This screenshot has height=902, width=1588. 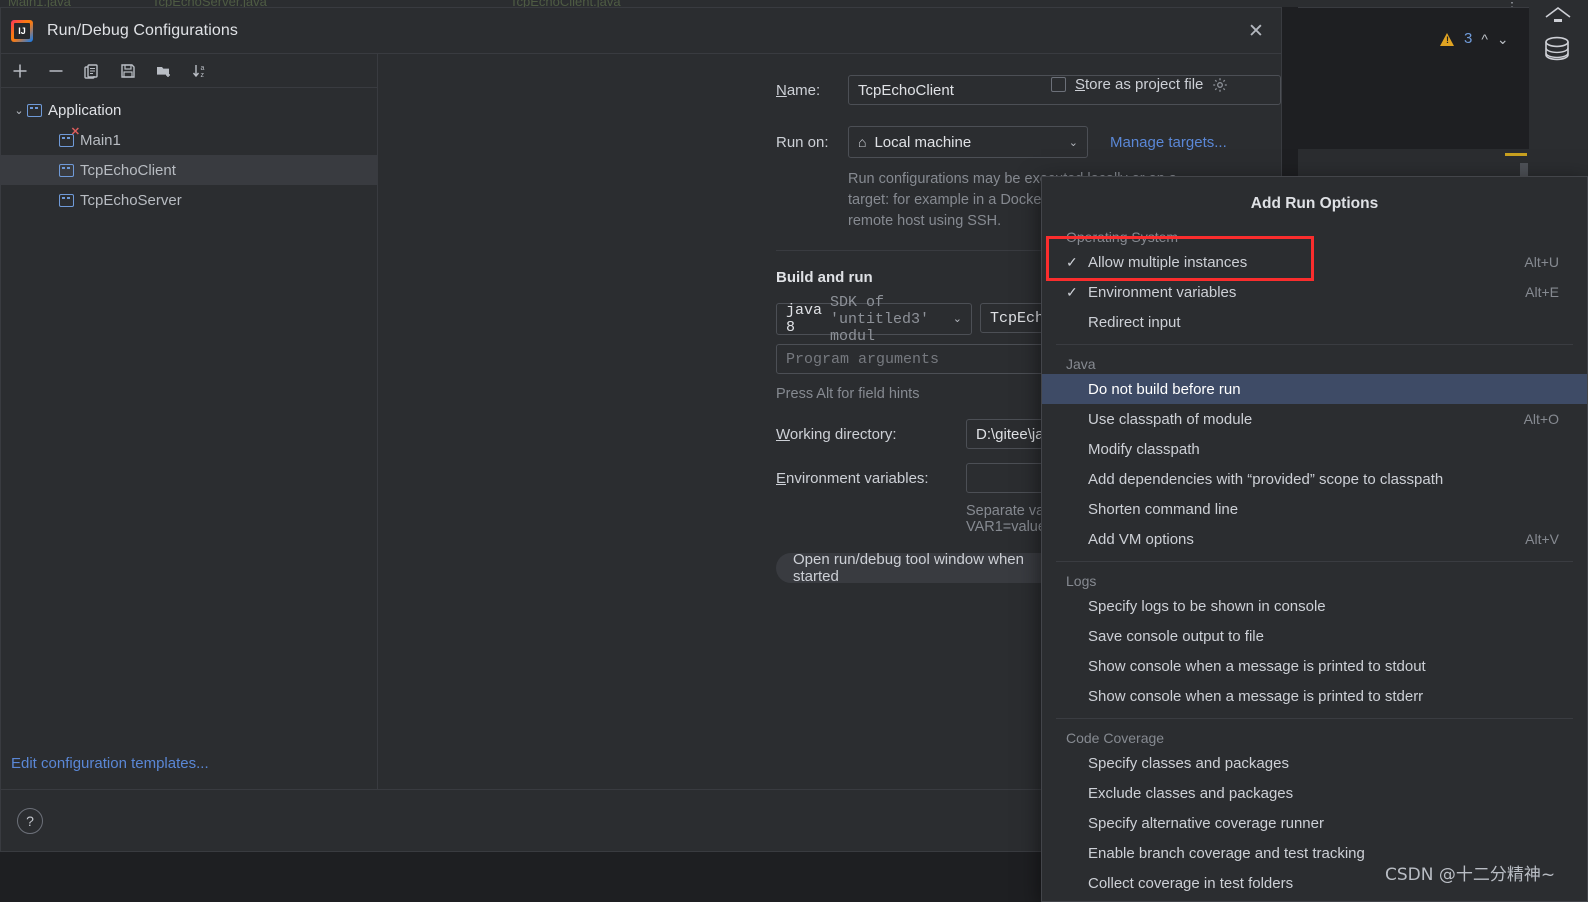 I want to click on run-on-value: Local machine, so click(x=923, y=142).